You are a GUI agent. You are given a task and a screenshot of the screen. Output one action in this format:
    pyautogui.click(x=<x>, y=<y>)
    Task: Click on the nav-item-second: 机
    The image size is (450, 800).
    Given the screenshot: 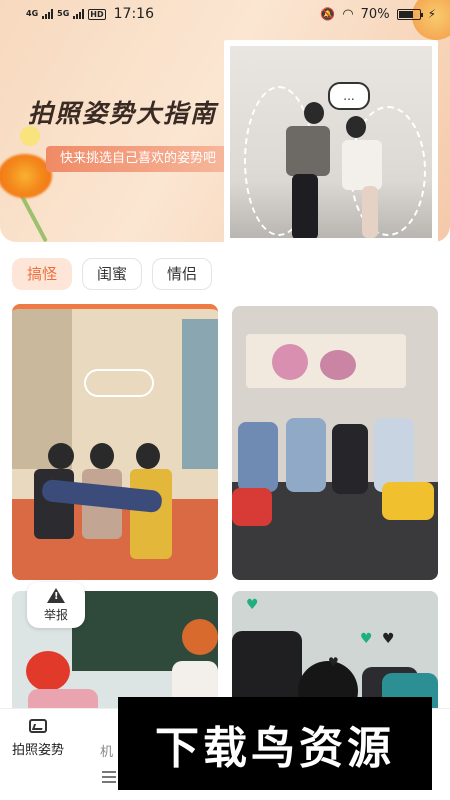 What is the action you would take?
    pyautogui.click(x=106, y=750)
    